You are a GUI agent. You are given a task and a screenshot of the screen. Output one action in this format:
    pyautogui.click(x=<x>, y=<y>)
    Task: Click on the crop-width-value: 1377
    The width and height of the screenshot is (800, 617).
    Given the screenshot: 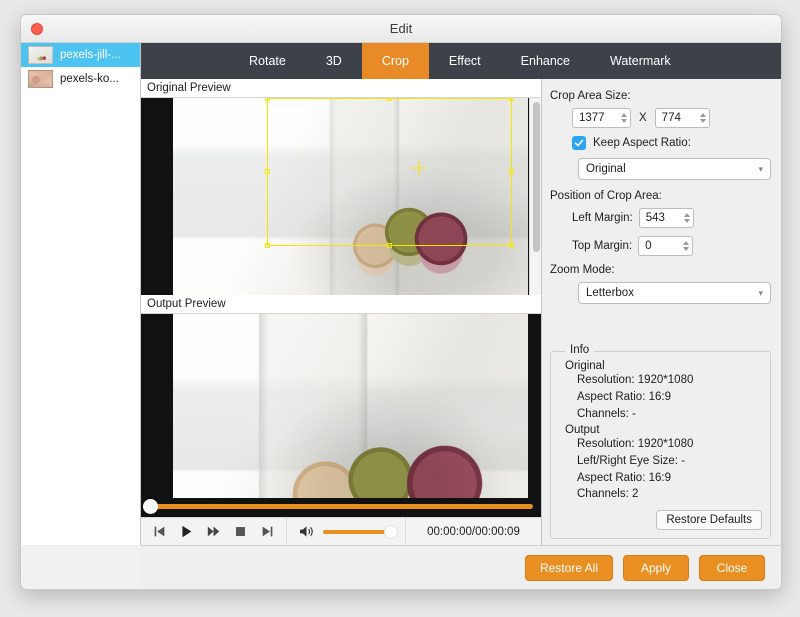 What is the action you would take?
    pyautogui.click(x=592, y=118)
    